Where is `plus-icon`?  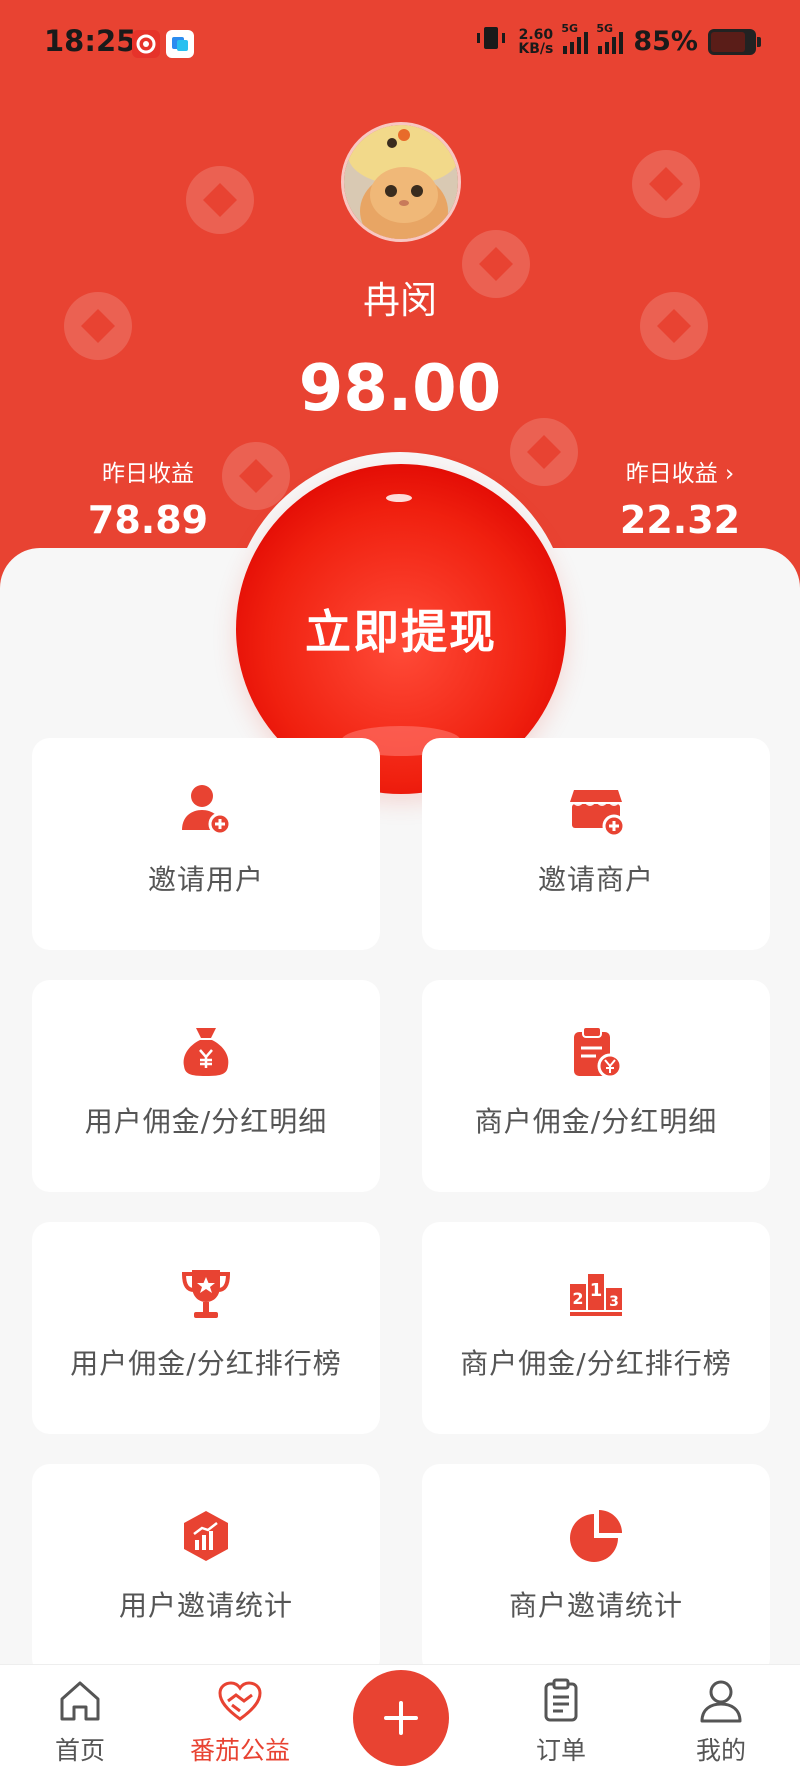
plus-icon is located at coordinates (401, 1718).